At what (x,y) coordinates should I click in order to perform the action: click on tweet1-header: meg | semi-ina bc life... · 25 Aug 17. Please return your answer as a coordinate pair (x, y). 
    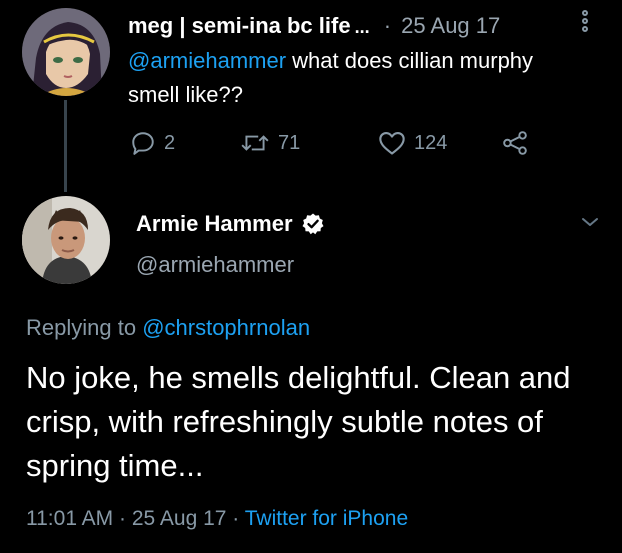
    Looking at the image, I should click on (348, 26).